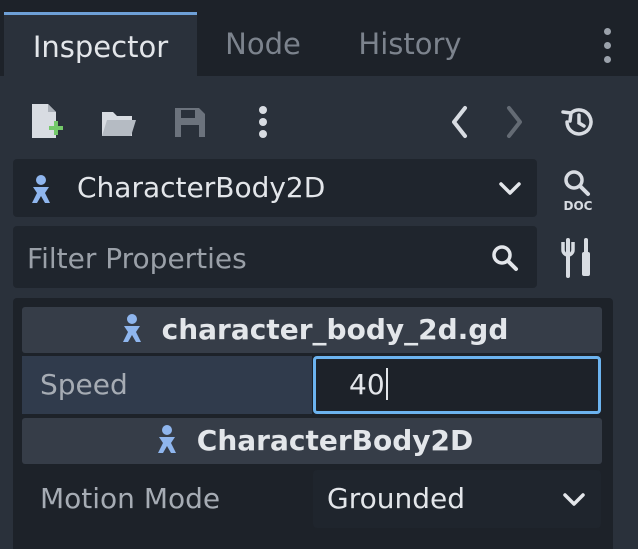 This screenshot has height=549, width=638. I want to click on history-back-button, so click(460, 122).